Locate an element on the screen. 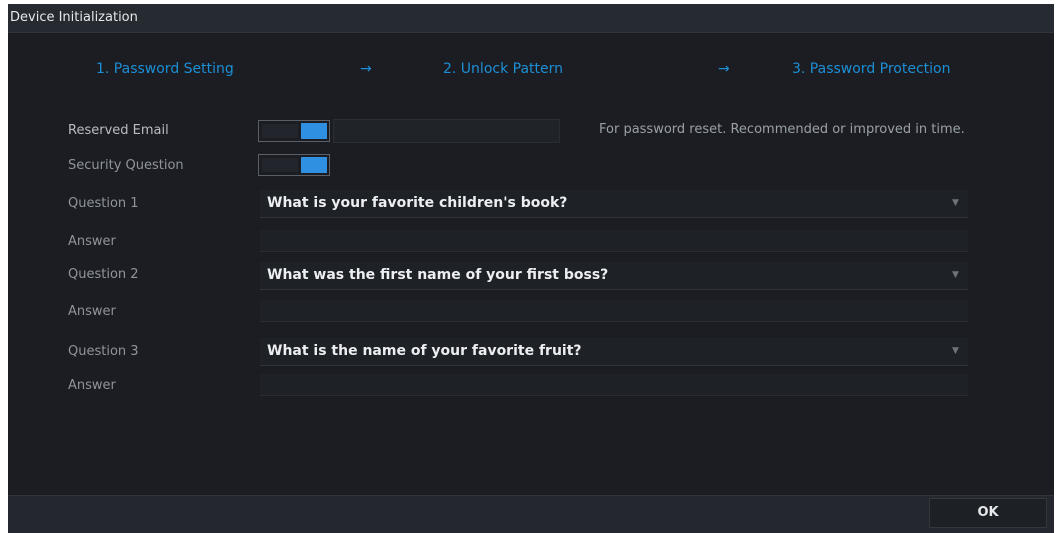 Image resolution: width=1062 pixels, height=533 pixels. question-1-label: Question 1 is located at coordinates (103, 203).